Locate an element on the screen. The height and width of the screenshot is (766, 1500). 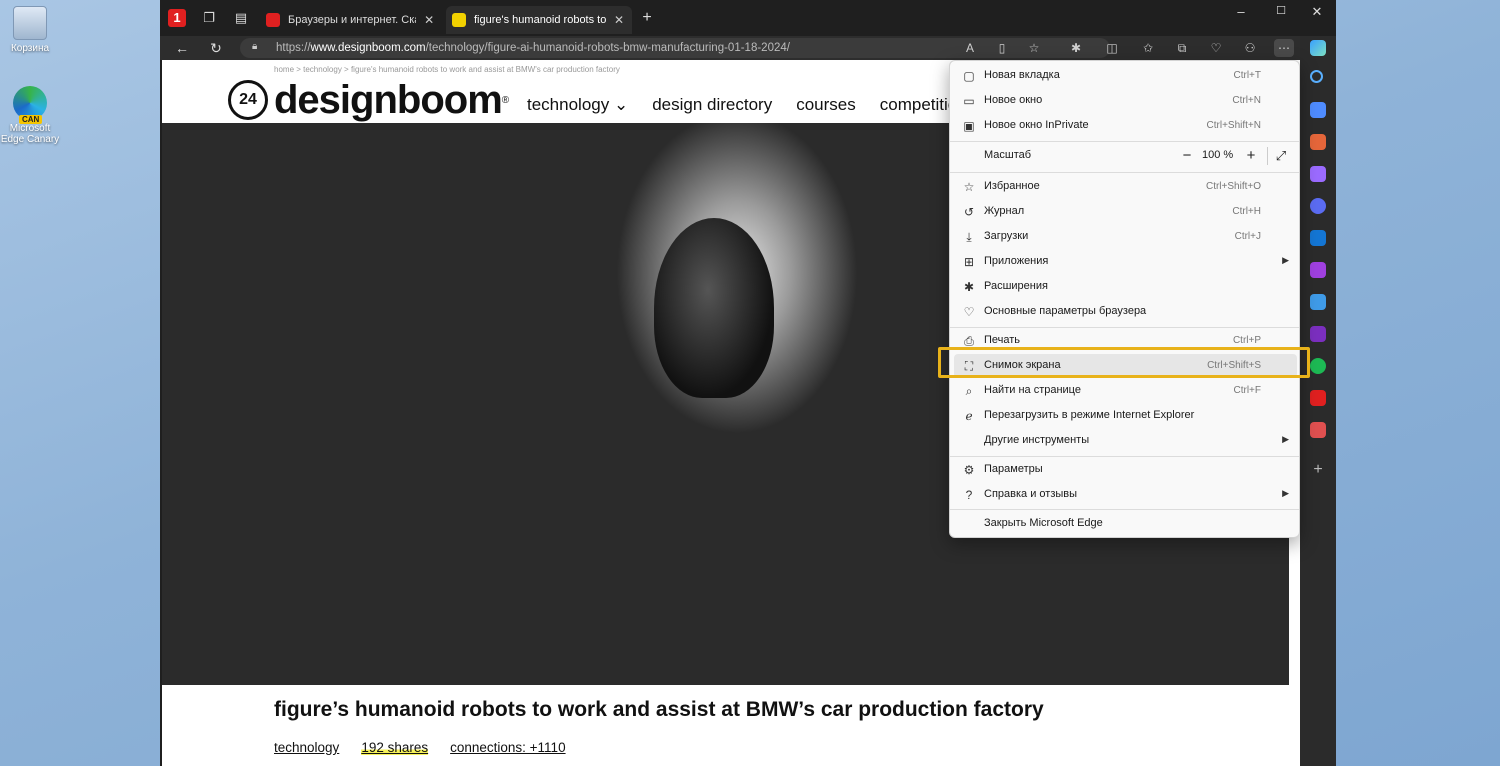
favorites-bar-icon: ✩ is located at coordinates (1148, 48).